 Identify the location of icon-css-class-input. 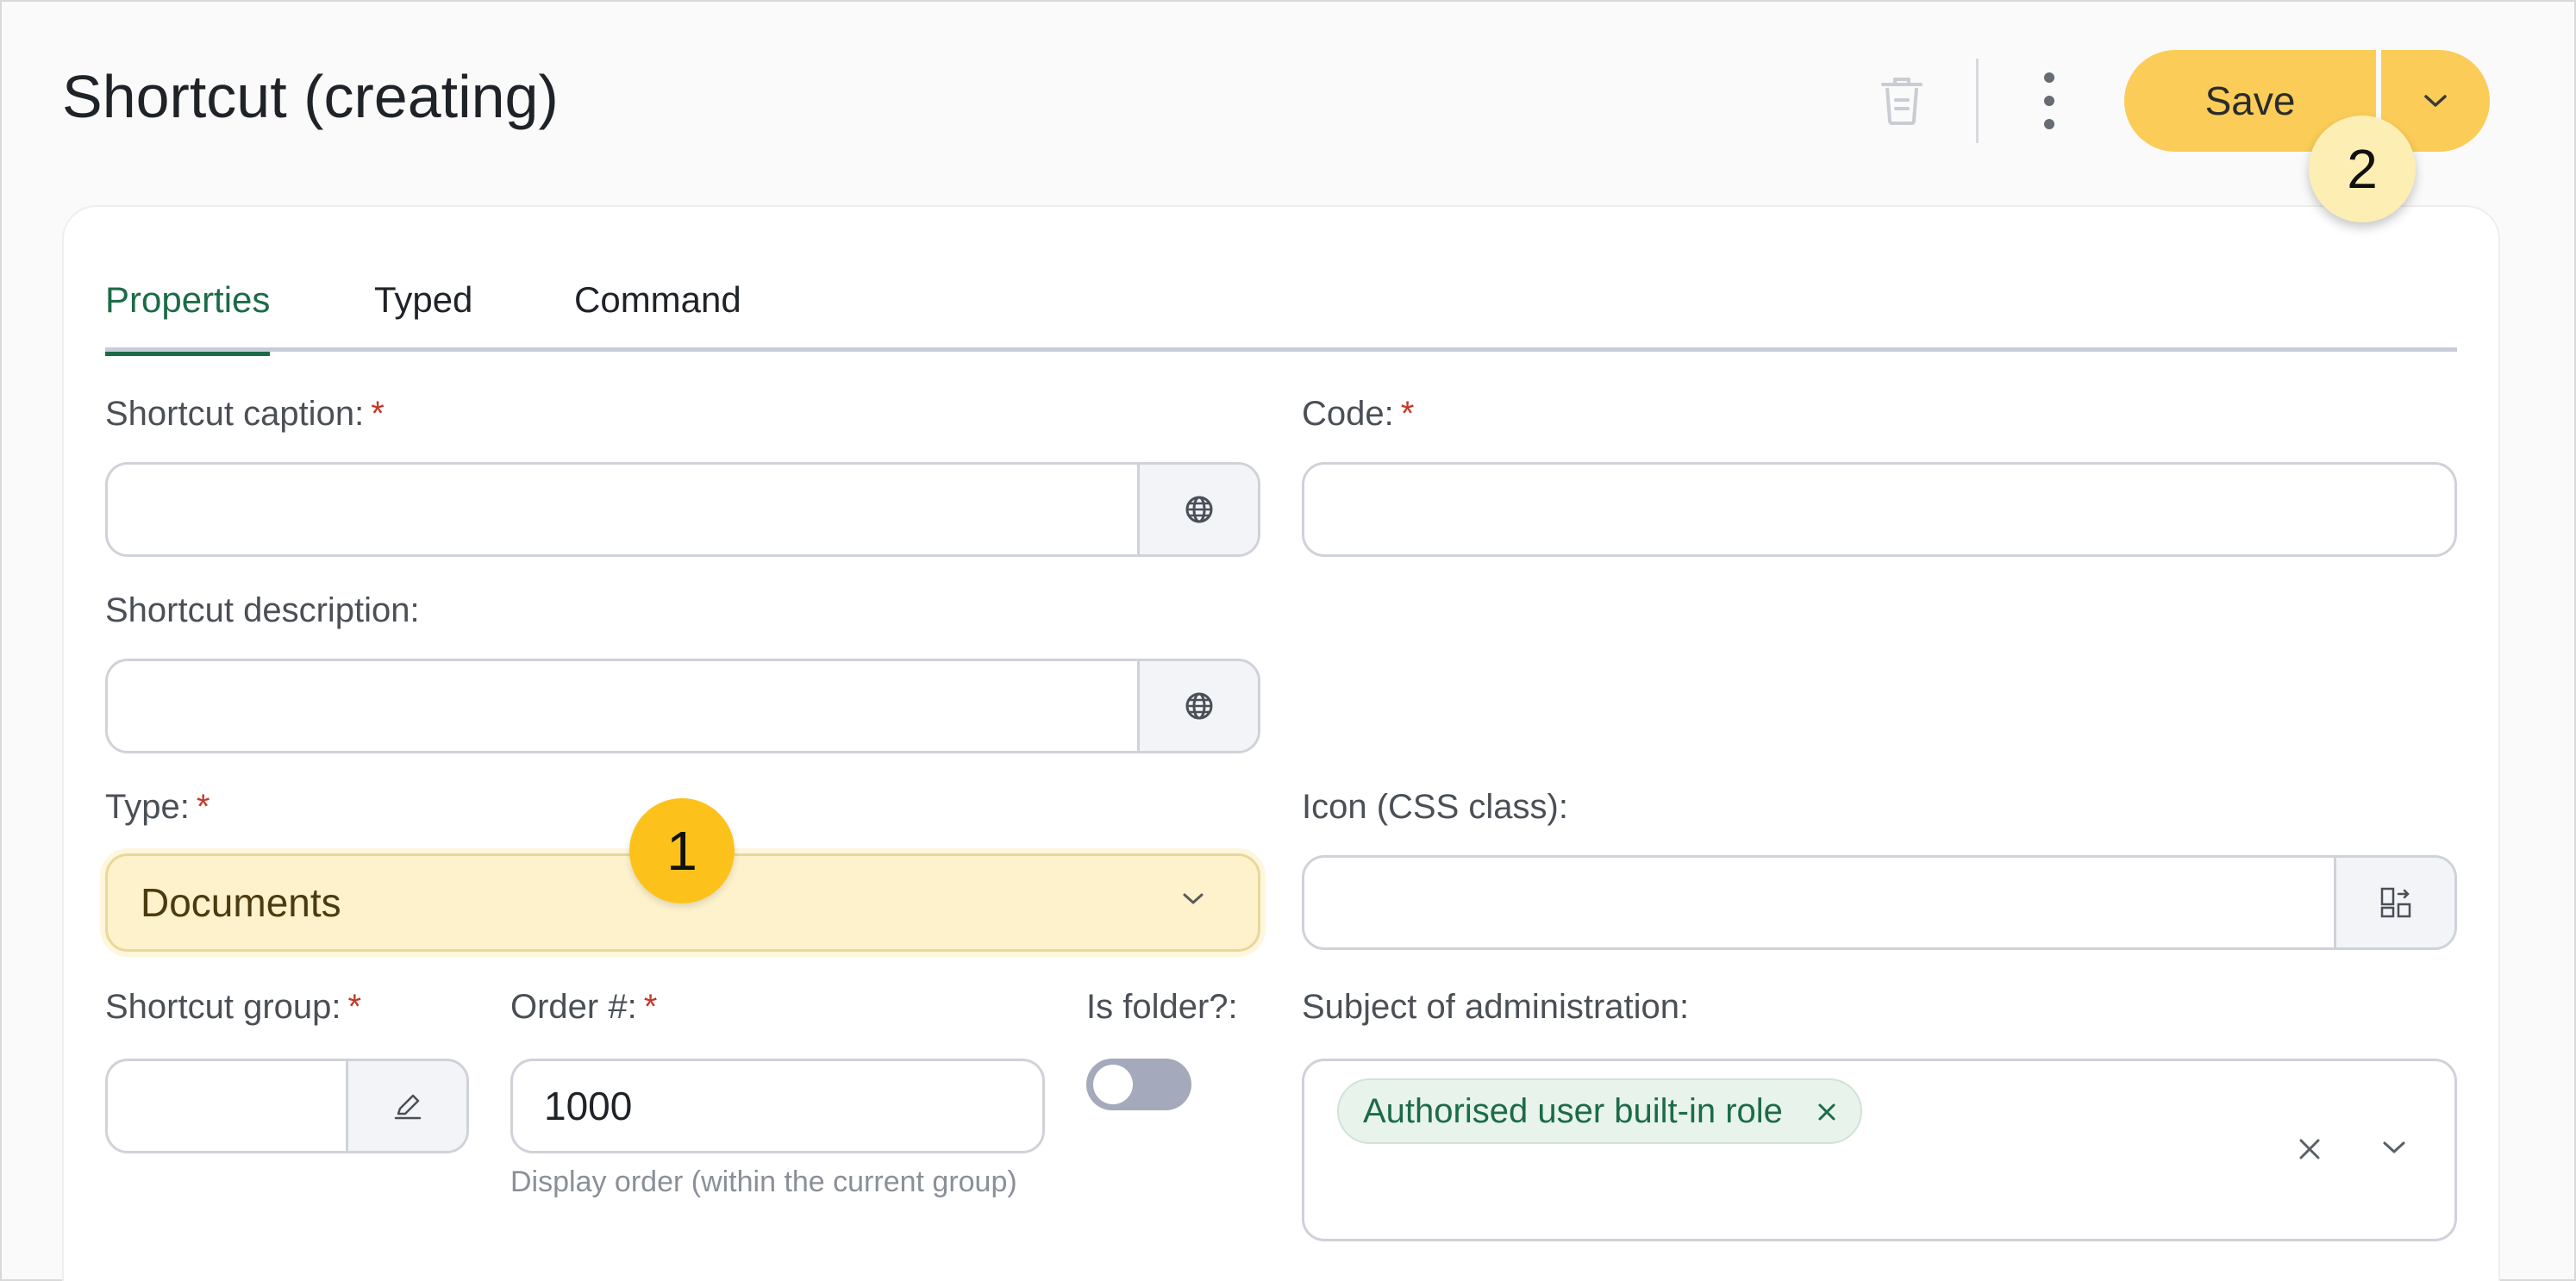
(1879, 902).